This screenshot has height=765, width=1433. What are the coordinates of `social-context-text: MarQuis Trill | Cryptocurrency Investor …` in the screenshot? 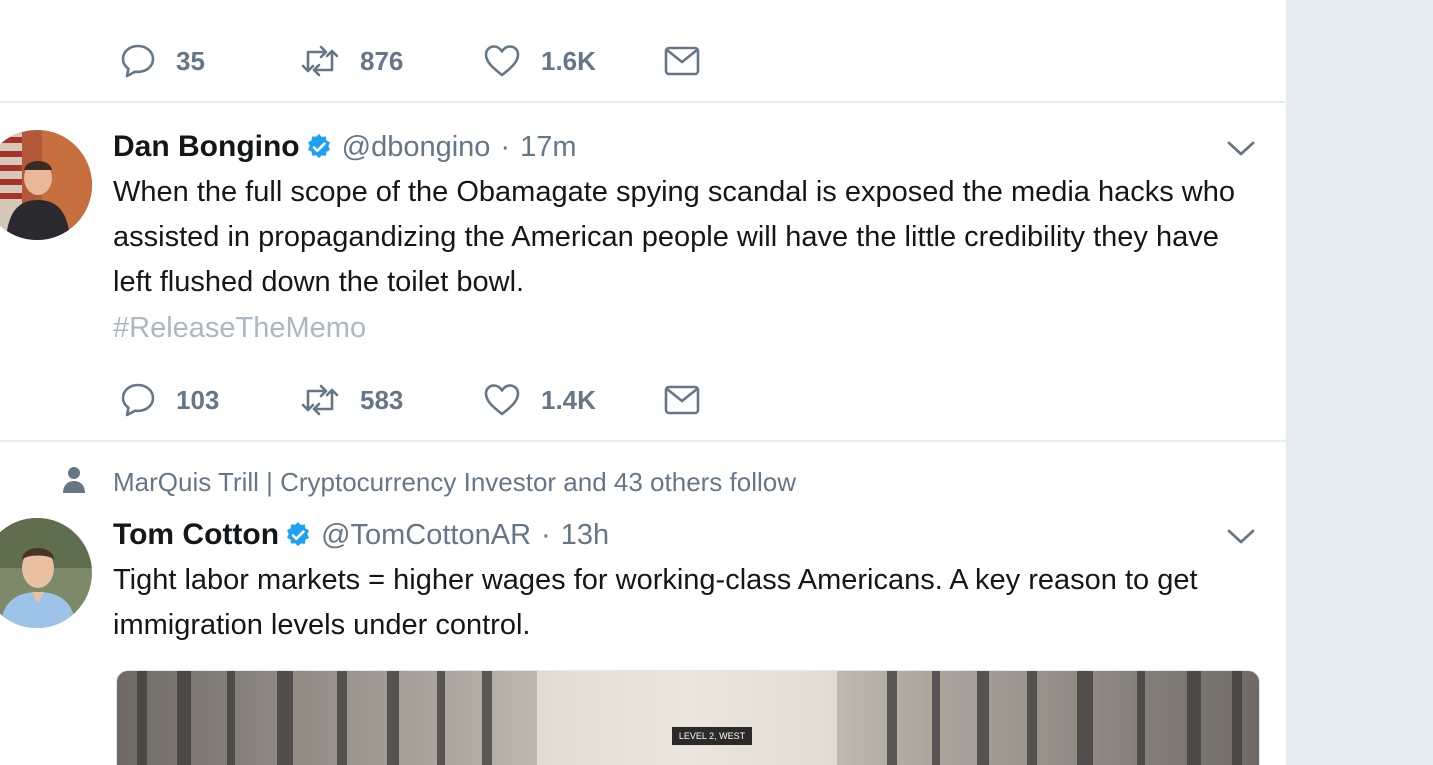 It's located at (454, 482).